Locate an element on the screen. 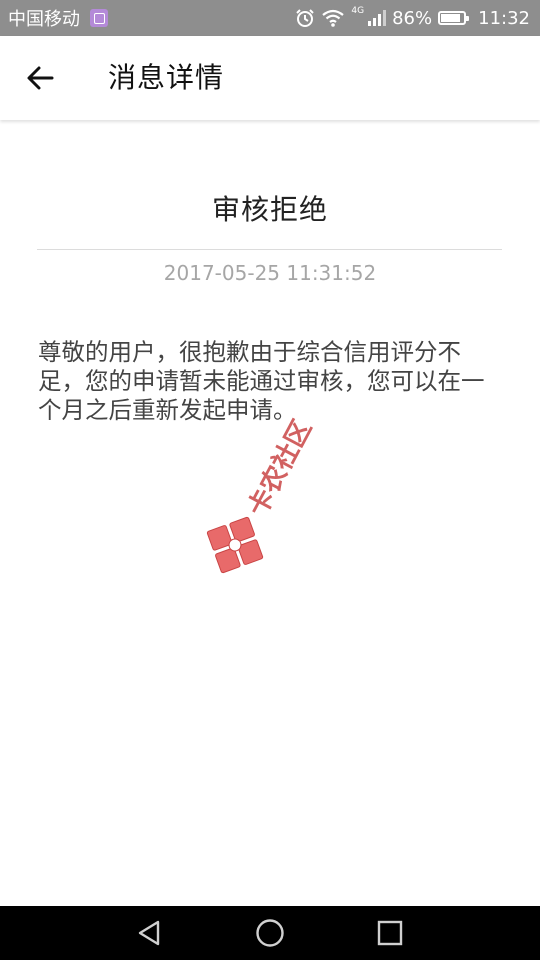 This screenshot has height=960, width=540. watermark: 卡农社区 is located at coordinates (280, 490).